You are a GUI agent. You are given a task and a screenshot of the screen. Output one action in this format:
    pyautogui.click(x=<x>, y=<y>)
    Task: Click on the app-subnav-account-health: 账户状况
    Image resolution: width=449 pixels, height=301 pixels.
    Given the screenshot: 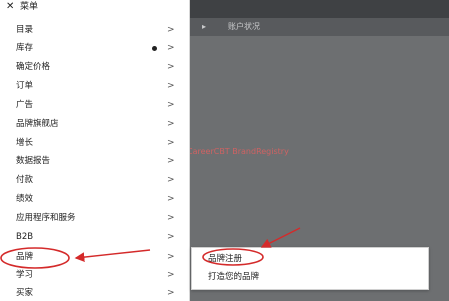 What is the action you would take?
    pyautogui.click(x=244, y=26)
    